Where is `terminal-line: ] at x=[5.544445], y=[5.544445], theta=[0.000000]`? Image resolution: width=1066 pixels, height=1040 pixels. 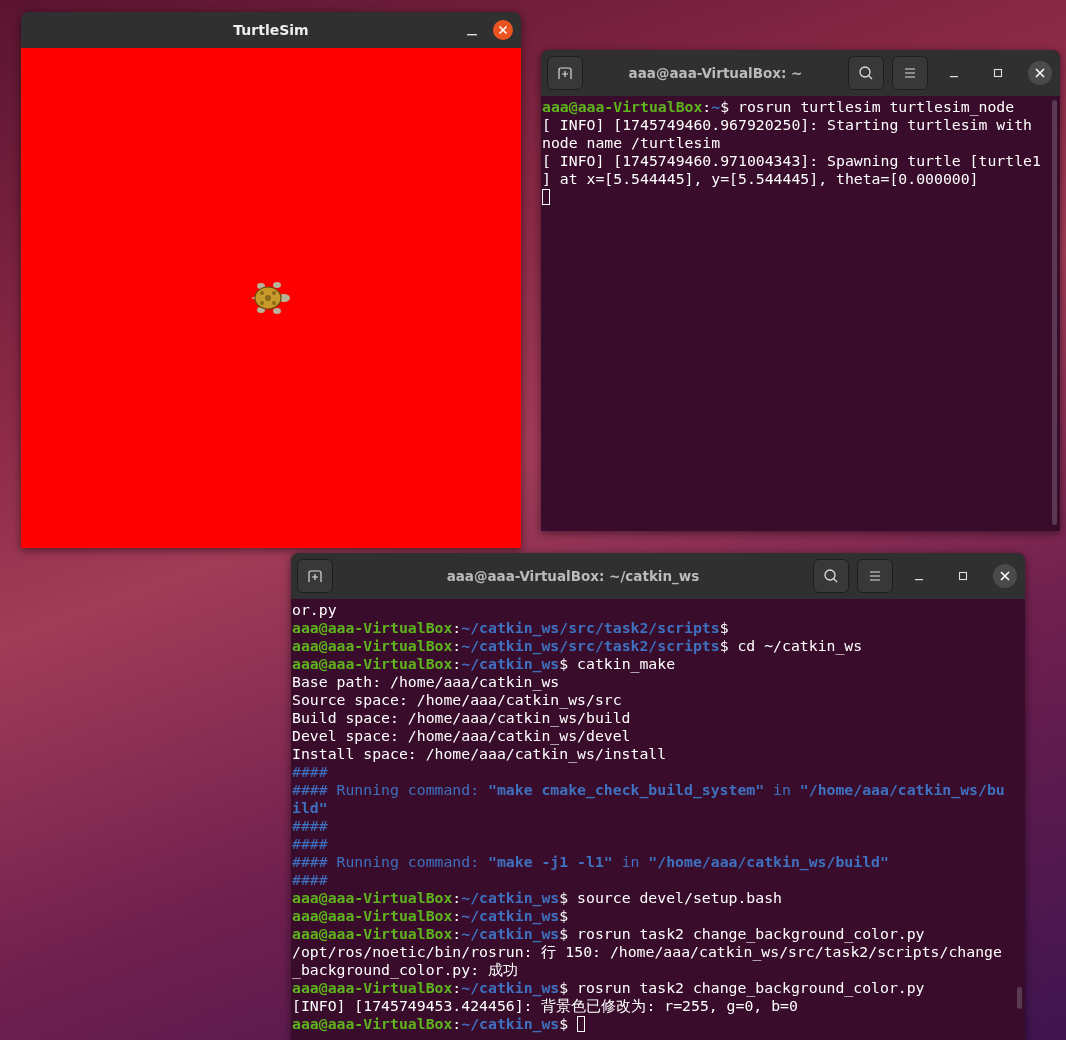 terminal-line: ] at x=[5.544445], y=[5.544445], theta=[0.000000] is located at coordinates (761, 179).